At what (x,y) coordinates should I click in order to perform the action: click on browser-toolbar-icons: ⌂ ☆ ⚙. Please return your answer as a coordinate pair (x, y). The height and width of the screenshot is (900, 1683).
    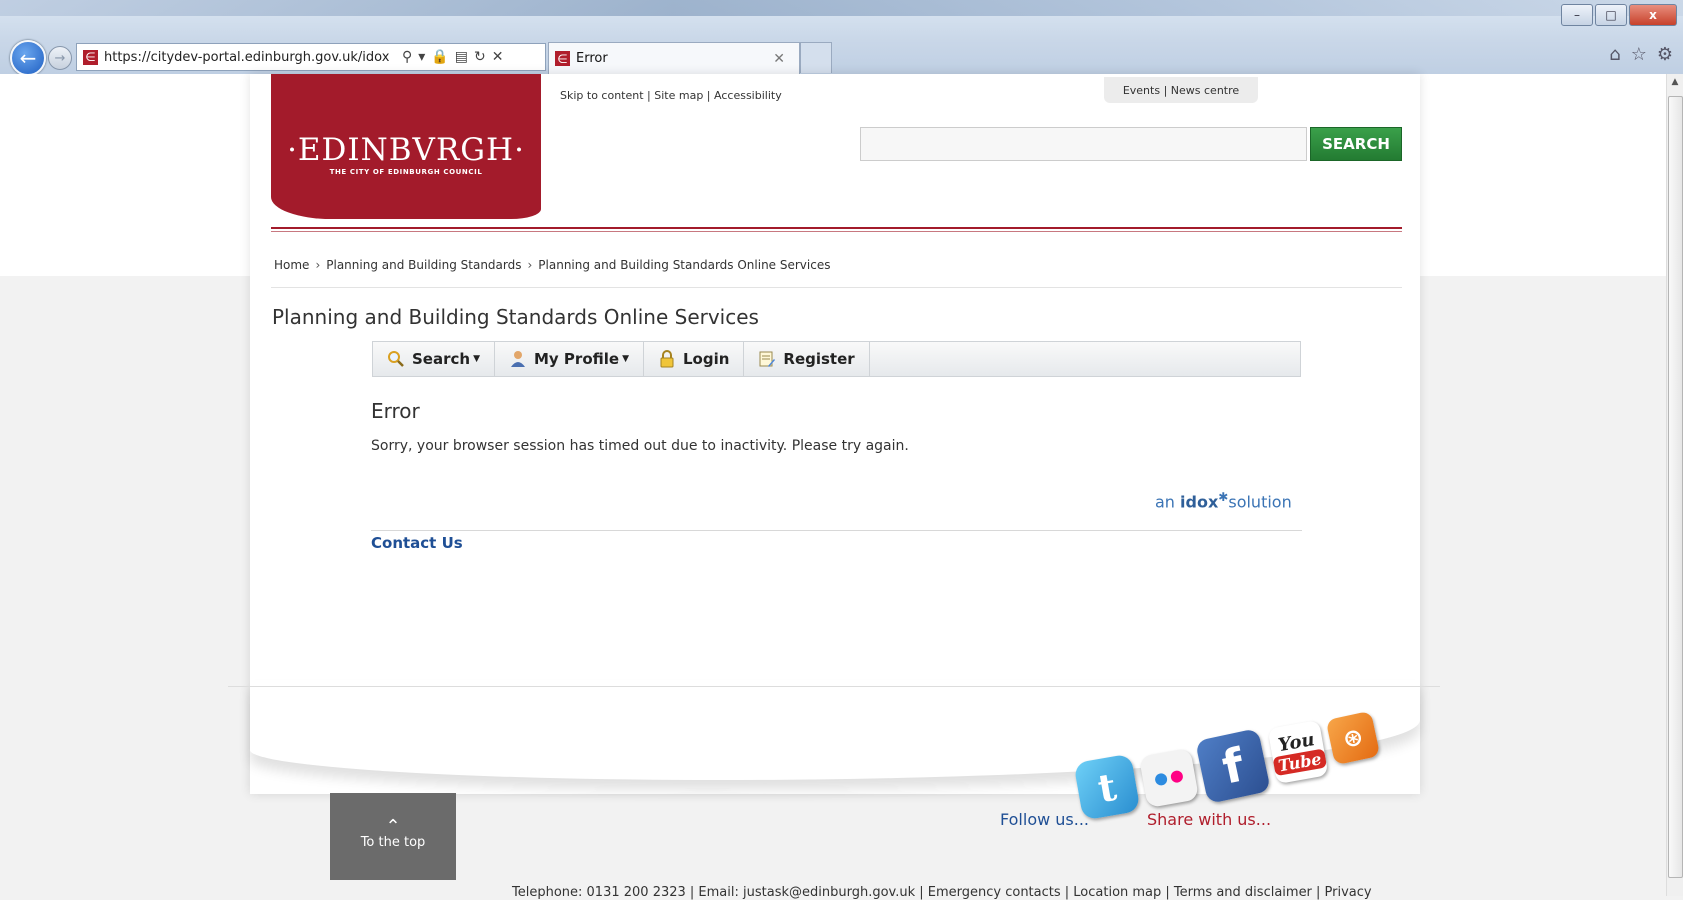
    Looking at the image, I should click on (1641, 54).